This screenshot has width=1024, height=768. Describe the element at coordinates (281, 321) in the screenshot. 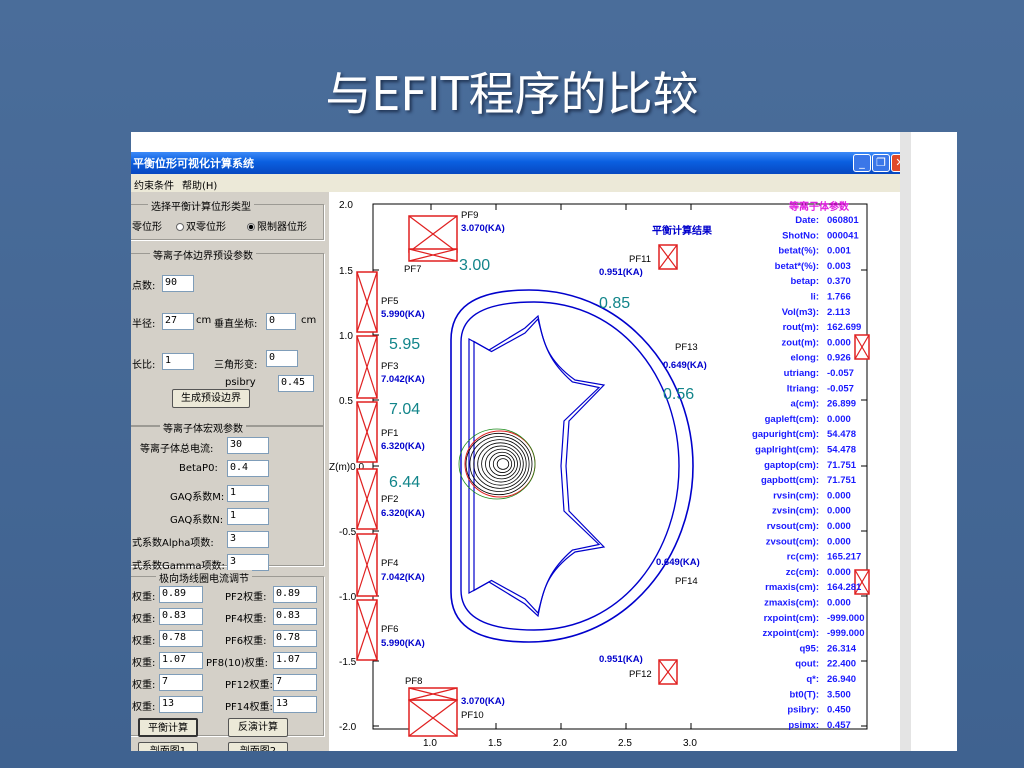

I see `vcoord-input: 0` at that location.